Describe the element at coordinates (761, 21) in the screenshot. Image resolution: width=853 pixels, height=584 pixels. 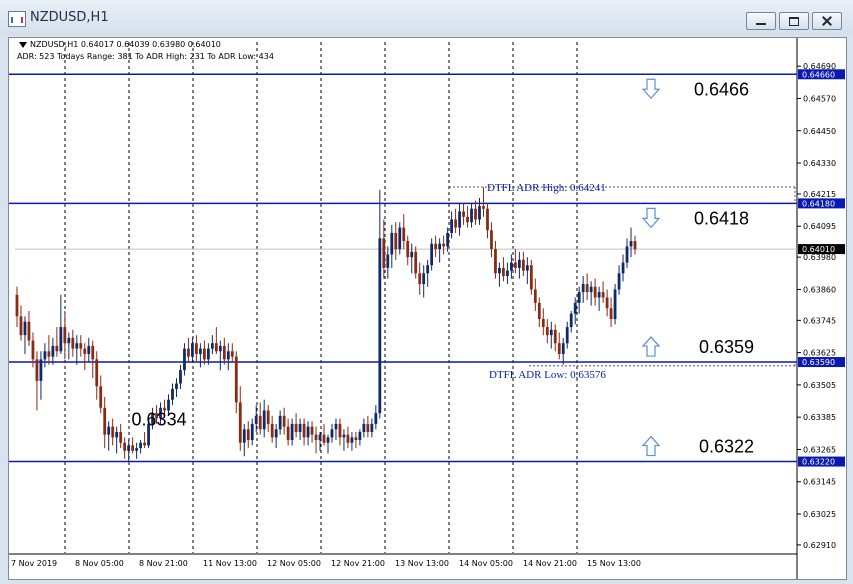
I see `minimize-button` at that location.